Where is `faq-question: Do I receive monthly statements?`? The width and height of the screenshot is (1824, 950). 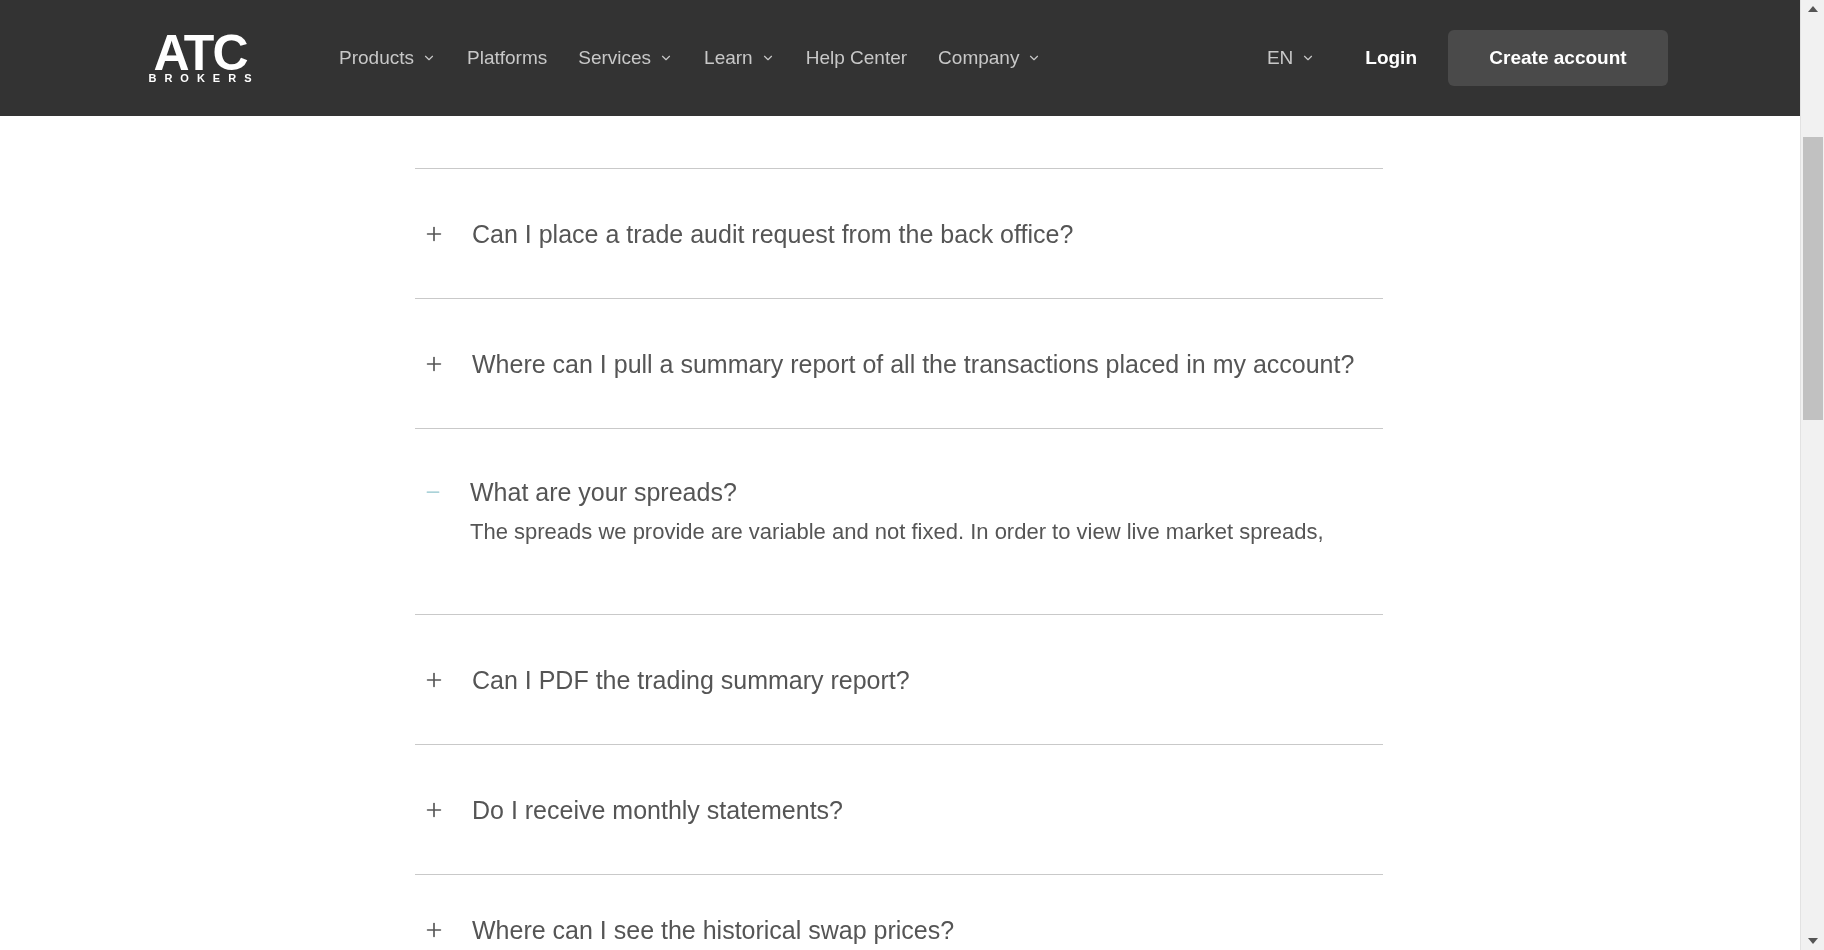 faq-question: Do I receive monthly statements? is located at coordinates (657, 810).